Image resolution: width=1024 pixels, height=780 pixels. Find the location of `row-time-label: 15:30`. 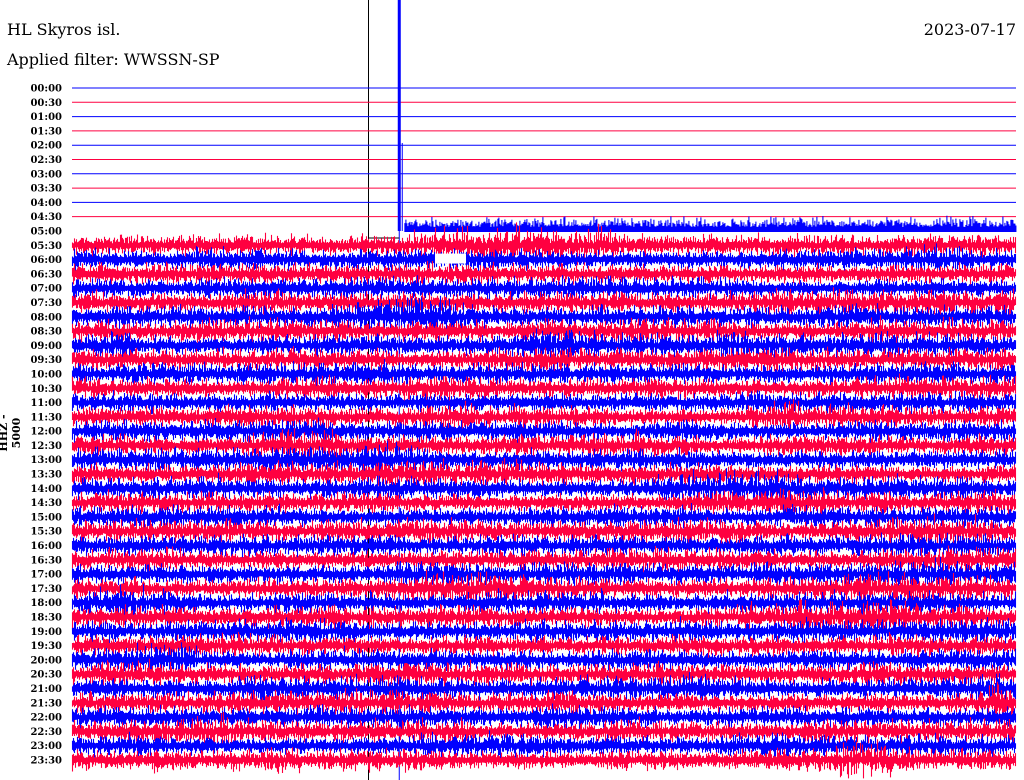

row-time-label: 15:30 is located at coordinates (46, 532).